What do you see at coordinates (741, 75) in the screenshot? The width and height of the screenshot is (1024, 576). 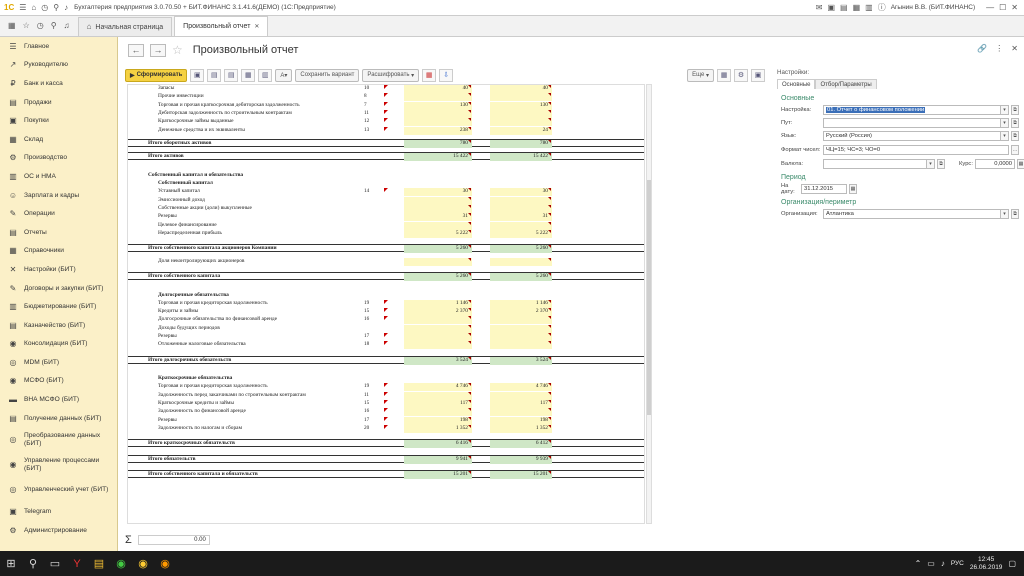 I see `gear-icon: ⚙` at bounding box center [741, 75].